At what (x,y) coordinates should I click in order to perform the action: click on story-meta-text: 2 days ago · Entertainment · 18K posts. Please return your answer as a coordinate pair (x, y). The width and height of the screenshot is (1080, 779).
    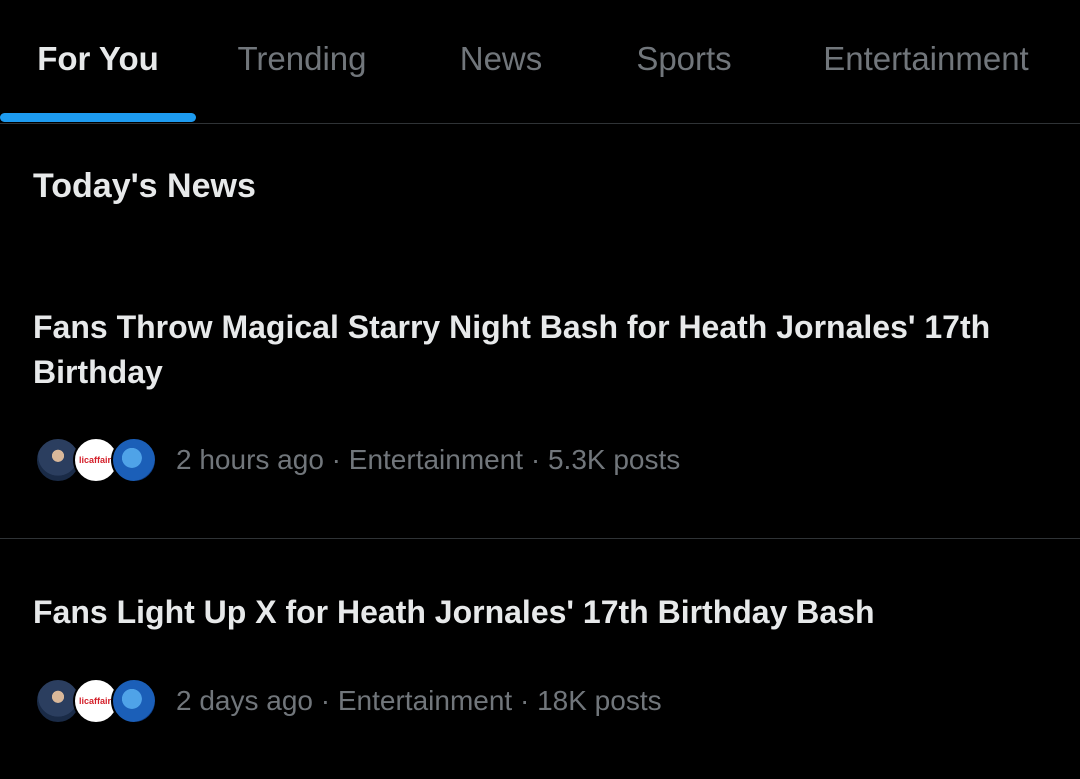
    Looking at the image, I should click on (419, 700).